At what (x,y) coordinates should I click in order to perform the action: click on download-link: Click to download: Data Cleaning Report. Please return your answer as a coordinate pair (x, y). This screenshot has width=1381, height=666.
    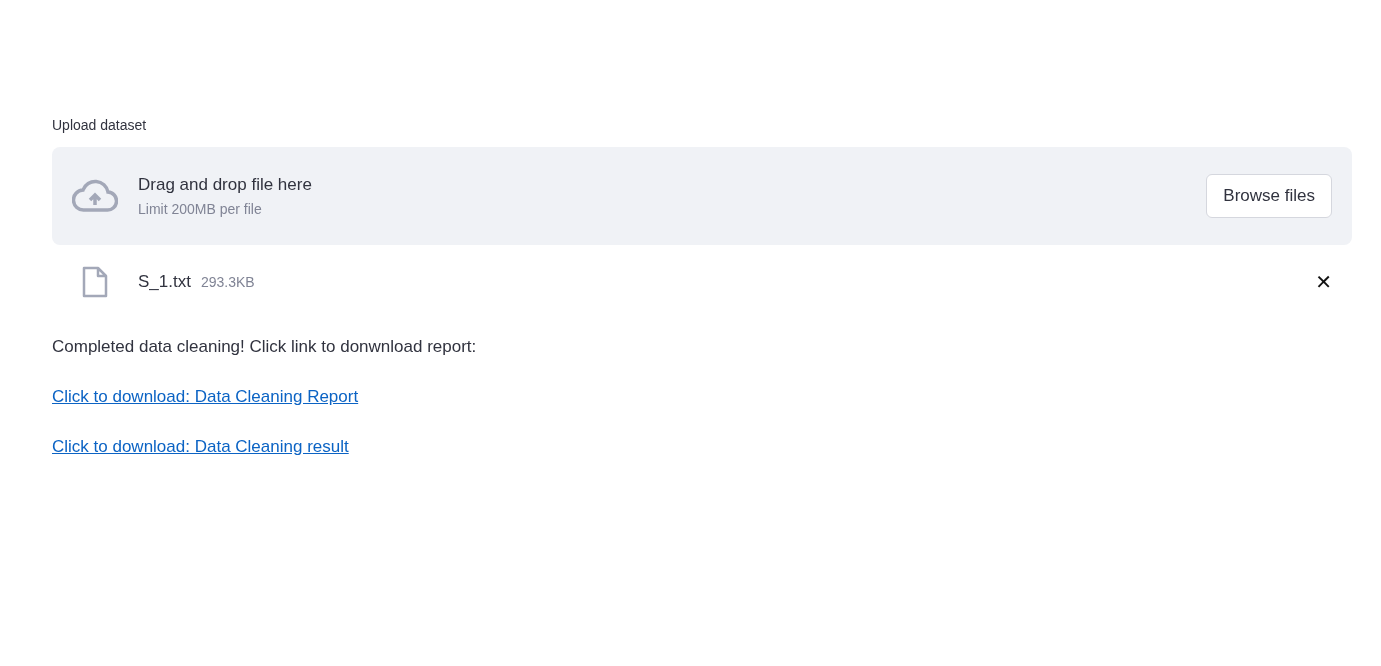
    Looking at the image, I should click on (205, 397).